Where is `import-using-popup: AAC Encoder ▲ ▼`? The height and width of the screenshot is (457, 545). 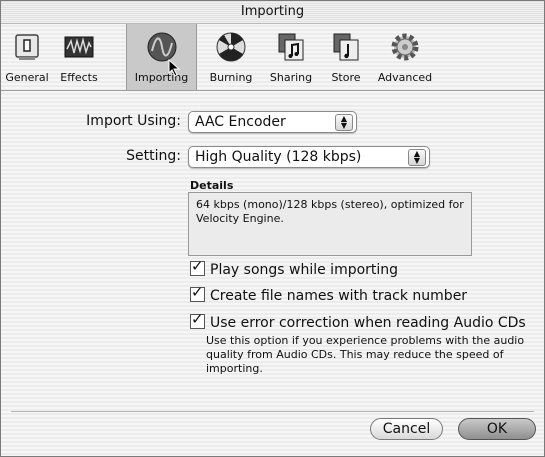 import-using-popup: AAC Encoder ▲ ▼ is located at coordinates (272, 122).